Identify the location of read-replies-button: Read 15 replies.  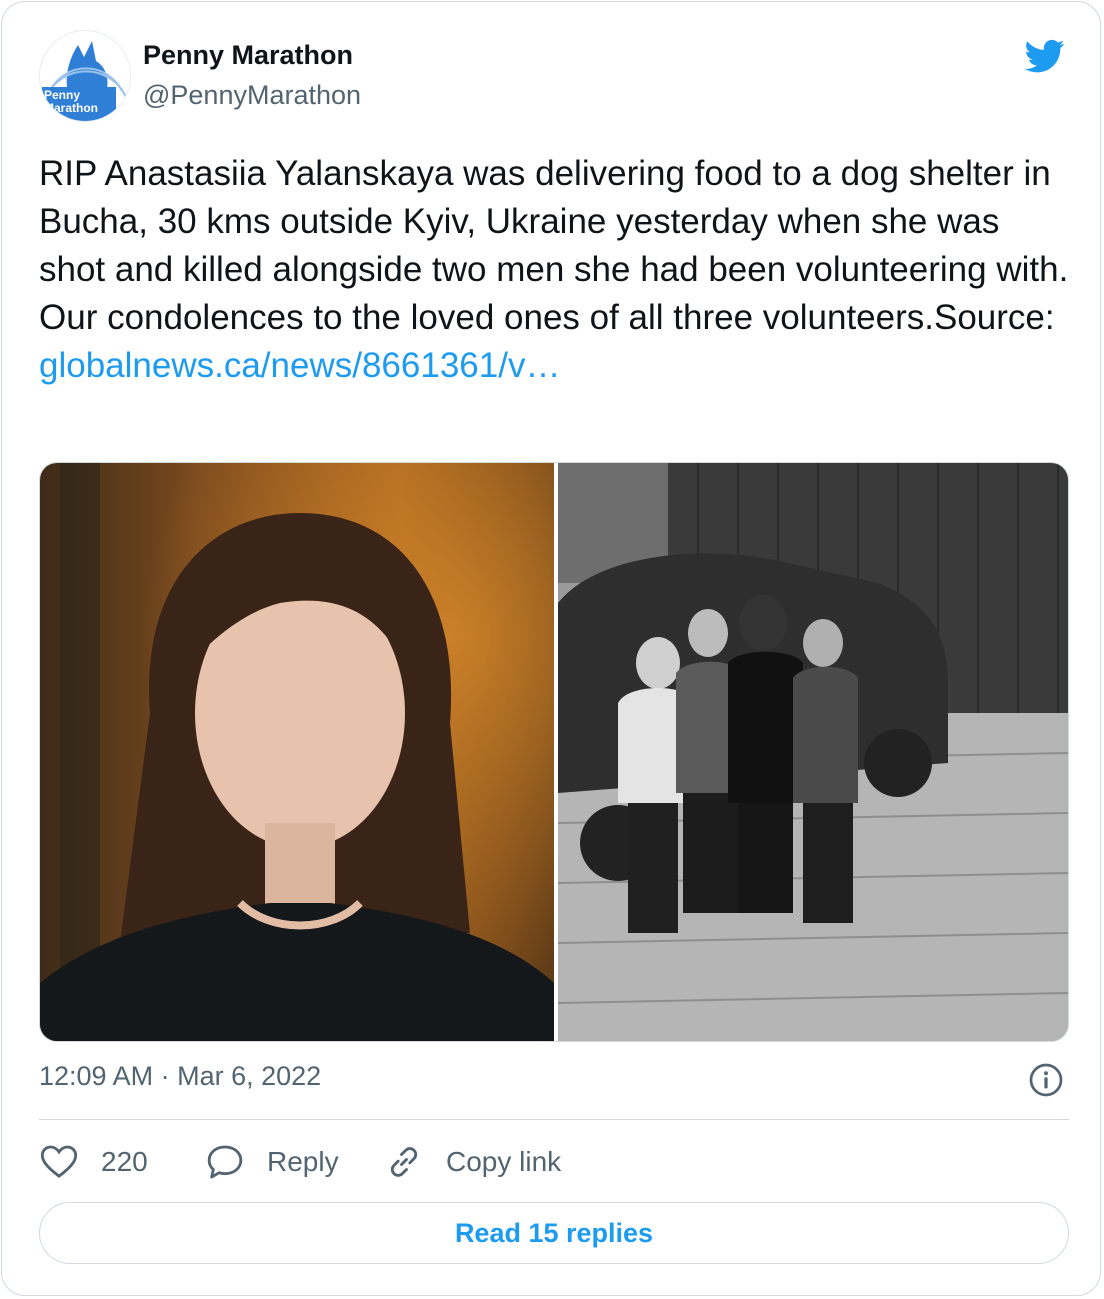
(554, 1233).